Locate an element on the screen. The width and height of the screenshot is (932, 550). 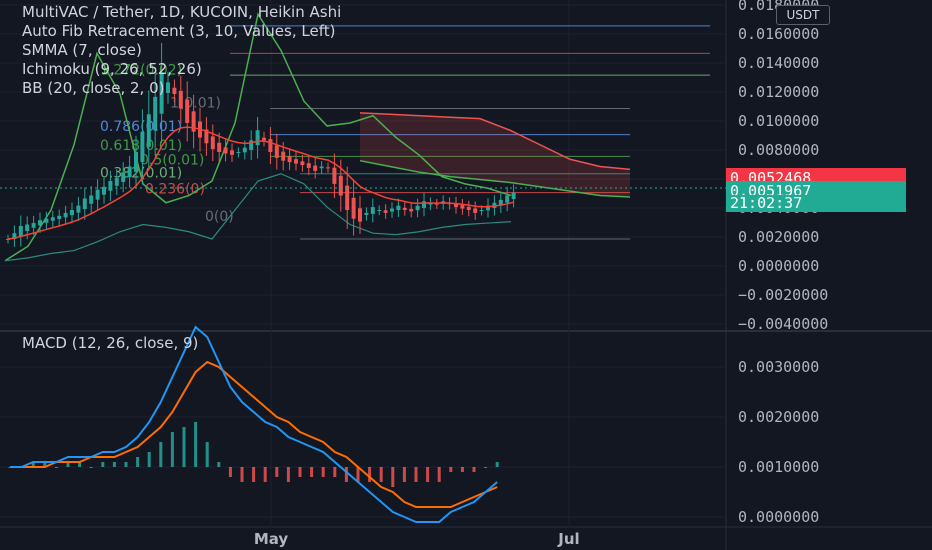
currency-unit-button: USDT is located at coordinates (803, 15).